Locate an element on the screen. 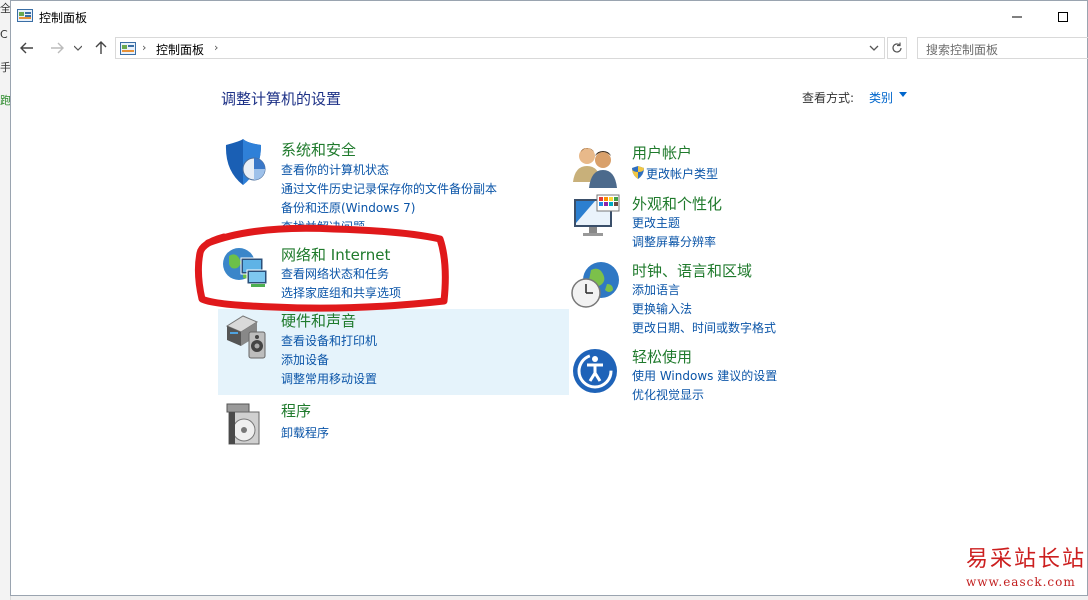  category-link: 查看设备和打印机 is located at coordinates (329, 340).